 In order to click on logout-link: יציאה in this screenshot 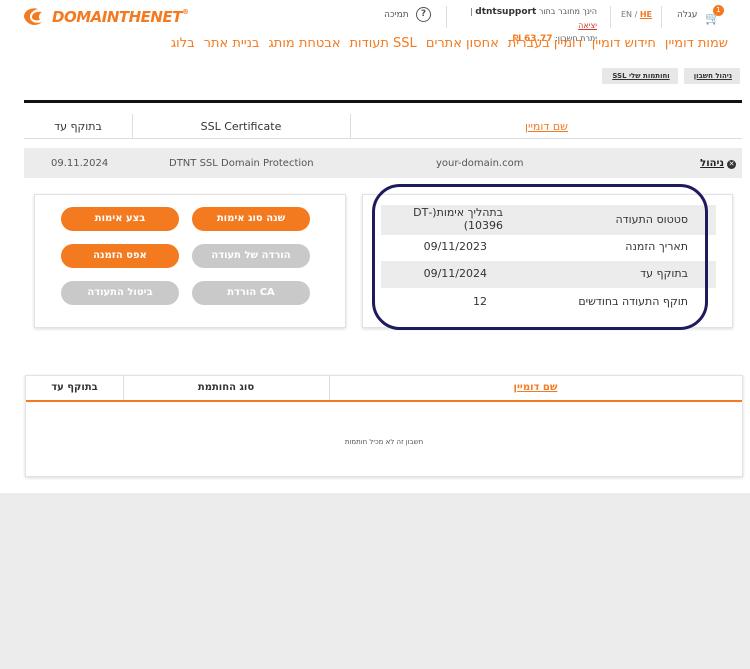, I will do `click(587, 25)`.